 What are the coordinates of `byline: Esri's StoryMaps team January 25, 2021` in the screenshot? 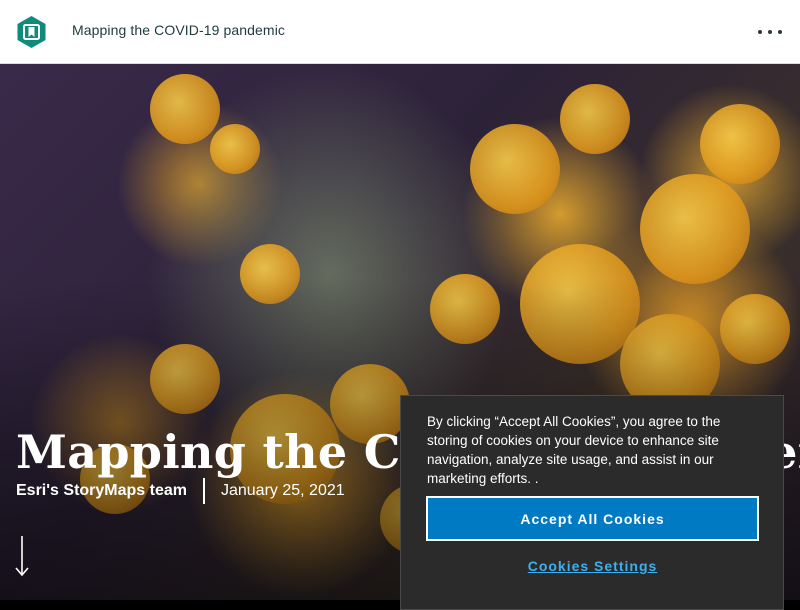 It's located at (180, 491).